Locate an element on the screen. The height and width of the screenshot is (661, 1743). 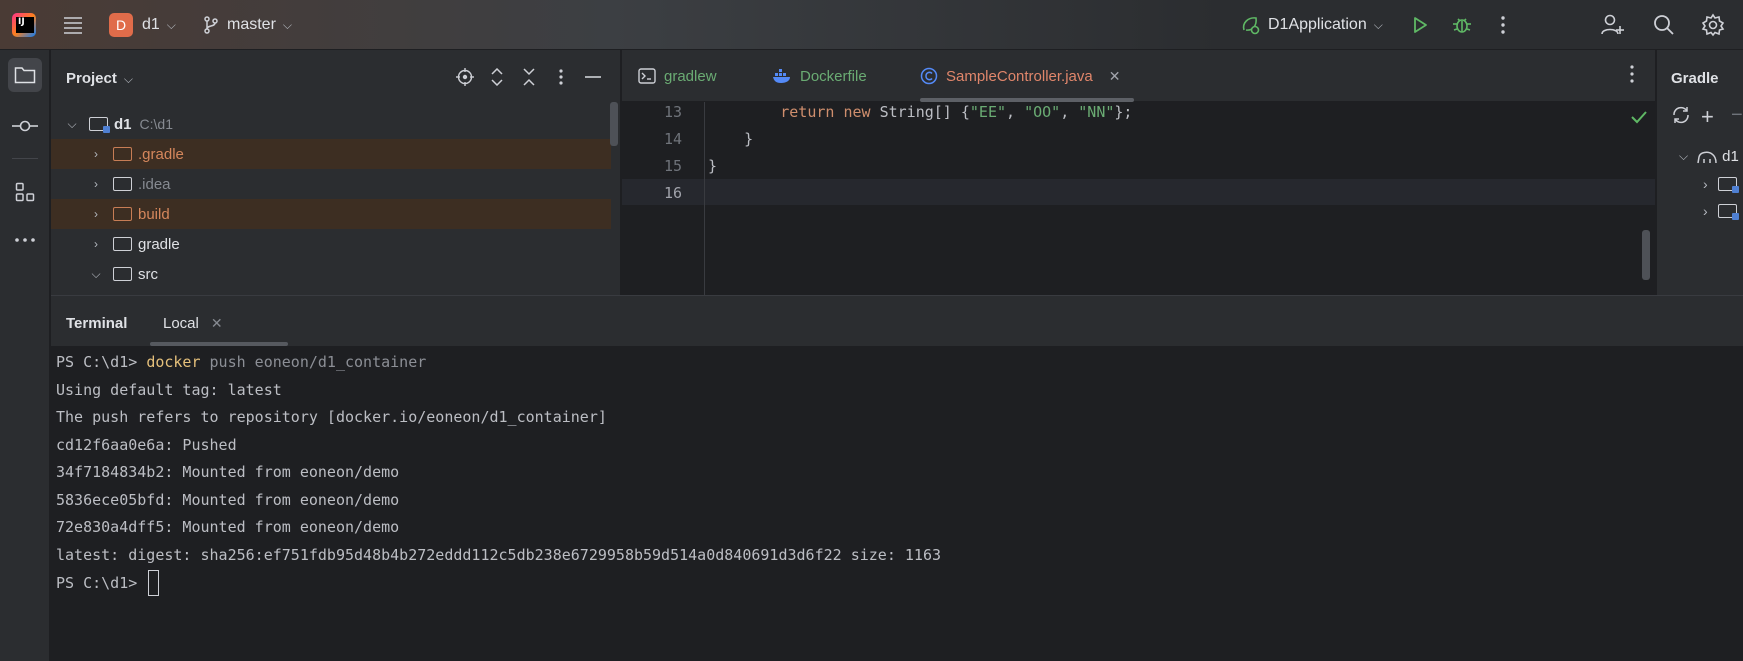
branch-selector: master ⌵ is located at coordinates (247, 25).